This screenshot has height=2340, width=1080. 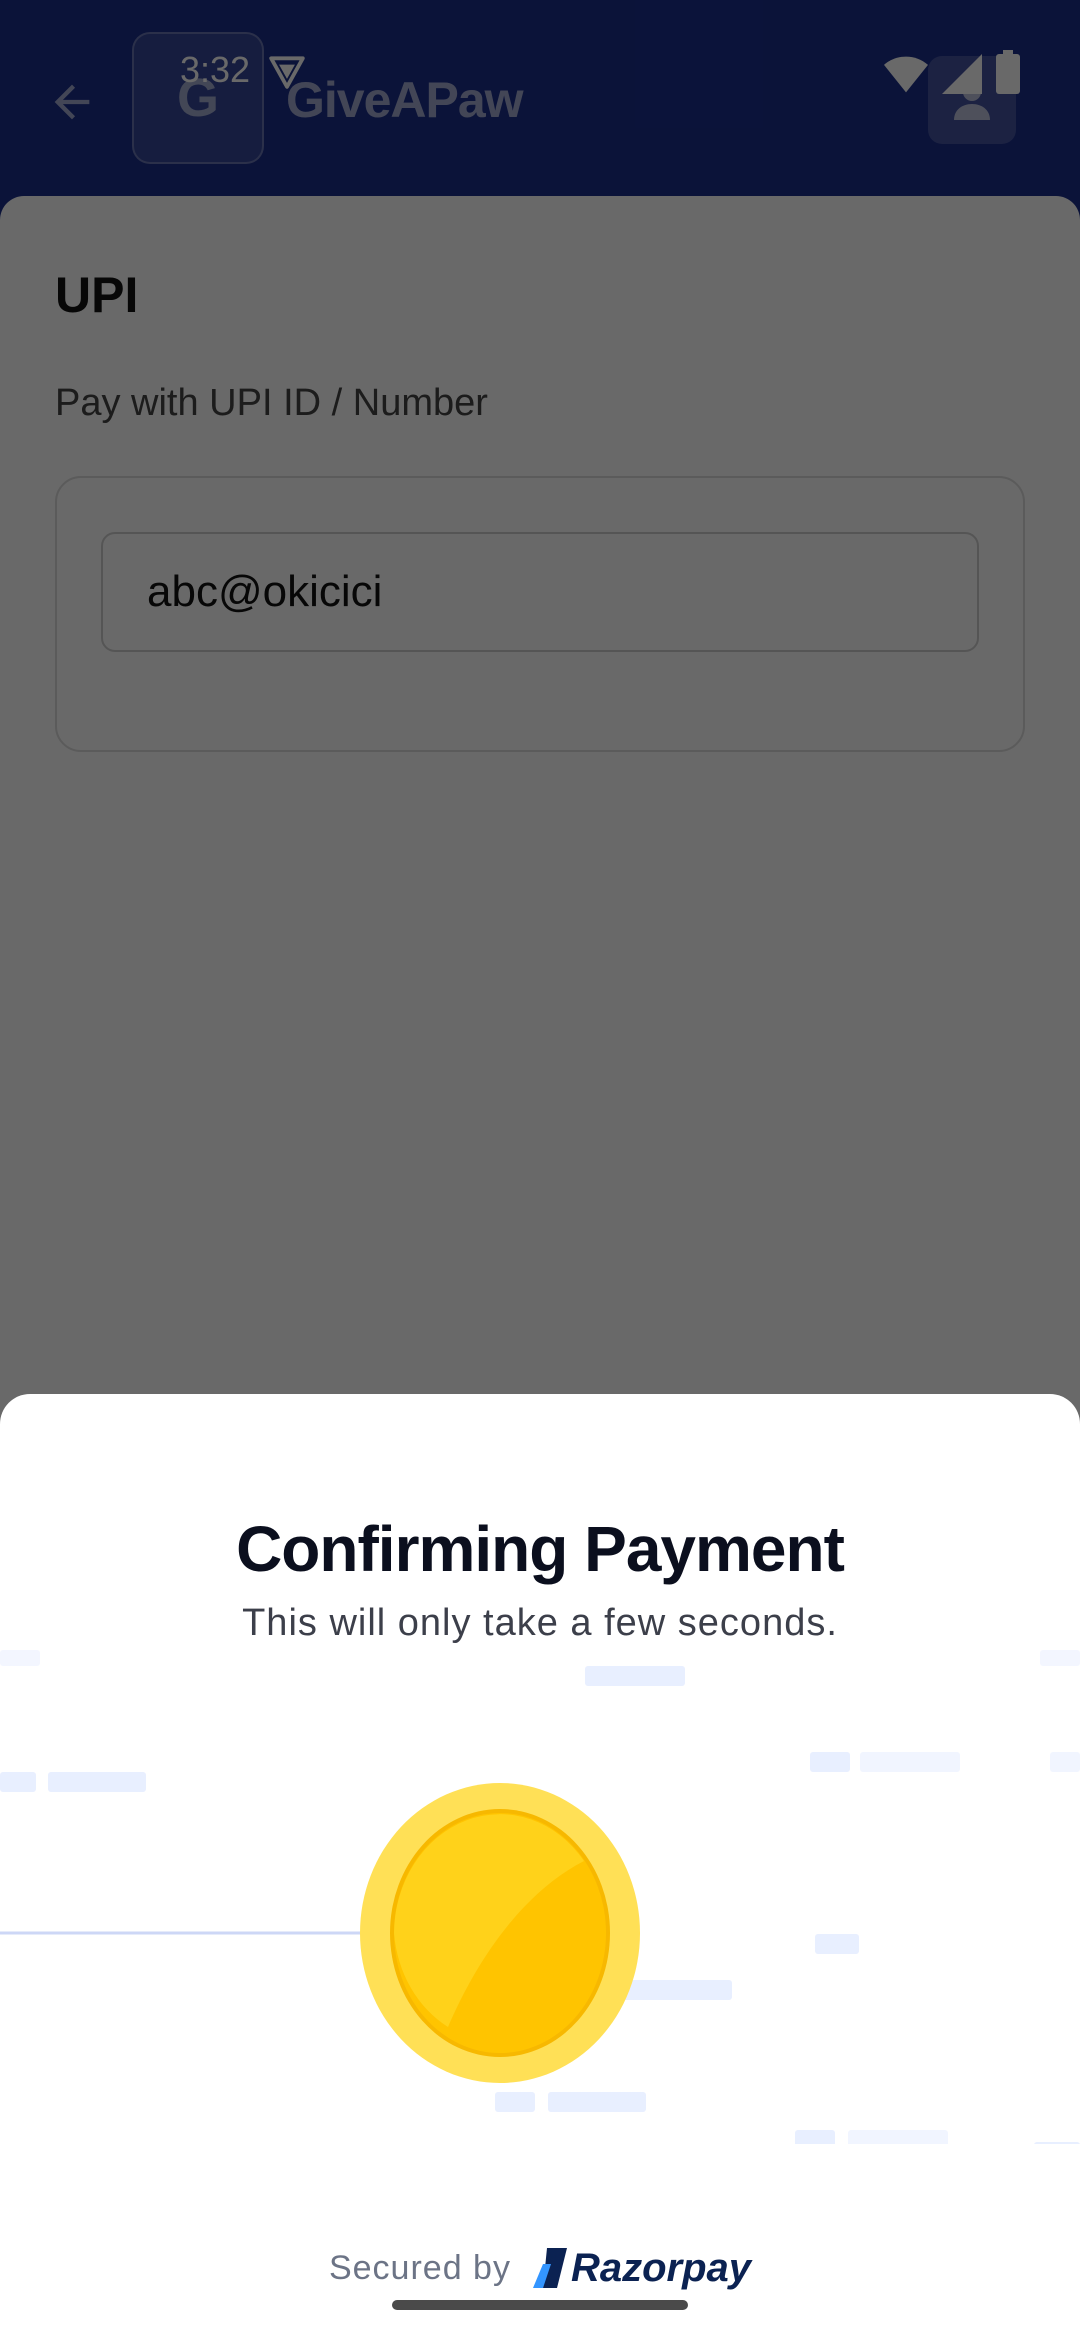 I want to click on wifi-icon, so click(x=906, y=74).